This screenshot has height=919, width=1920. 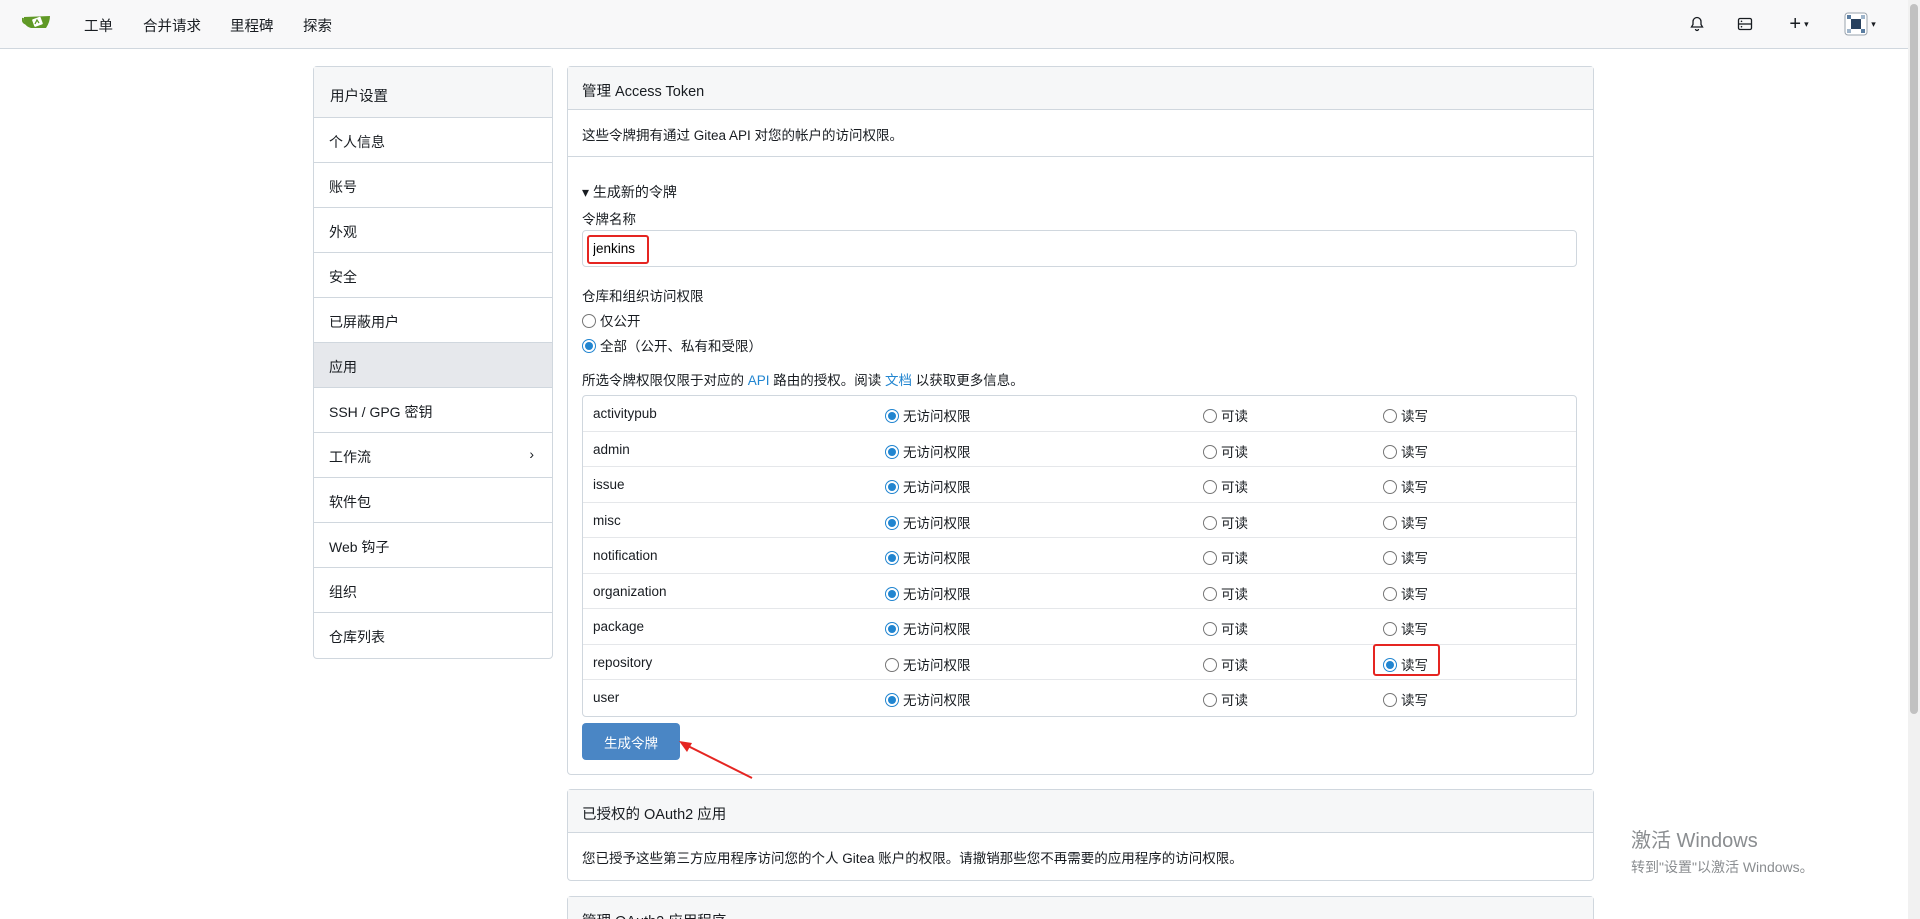 What do you see at coordinates (759, 380) in the screenshot?
I see `api-link: API` at bounding box center [759, 380].